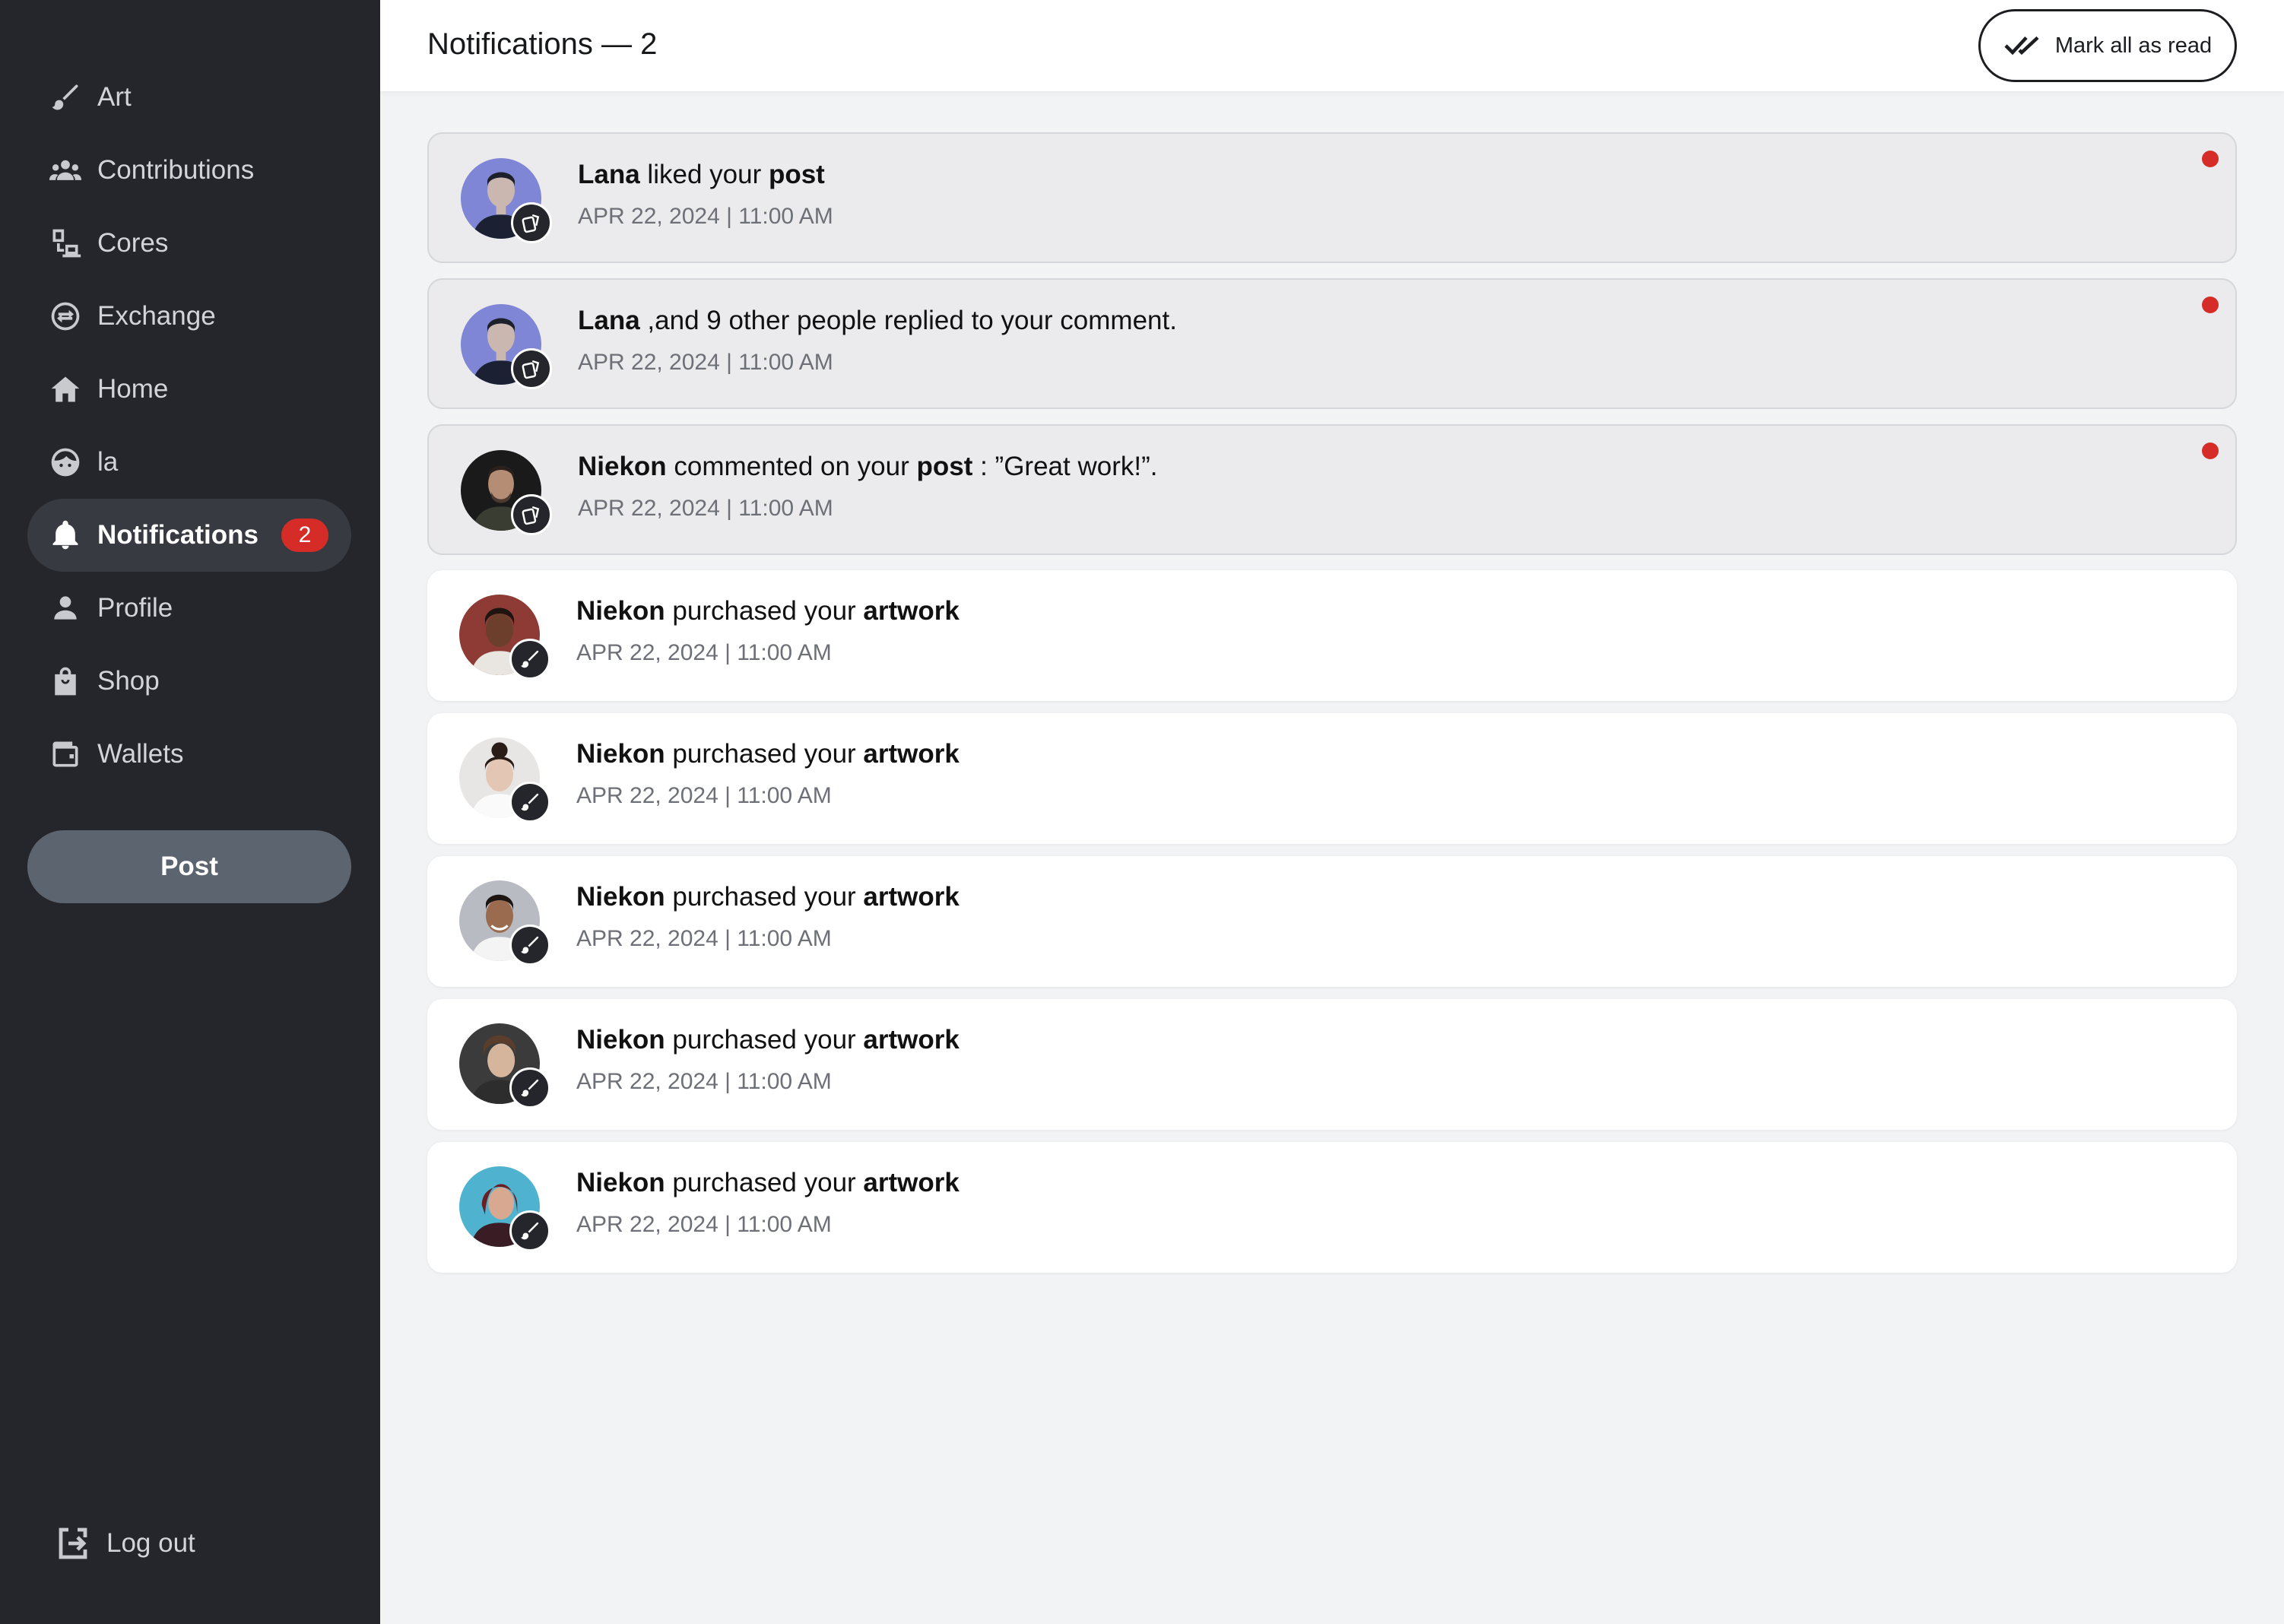 This screenshot has width=2284, height=1624. I want to click on sidebar-item-label: Home, so click(133, 389).